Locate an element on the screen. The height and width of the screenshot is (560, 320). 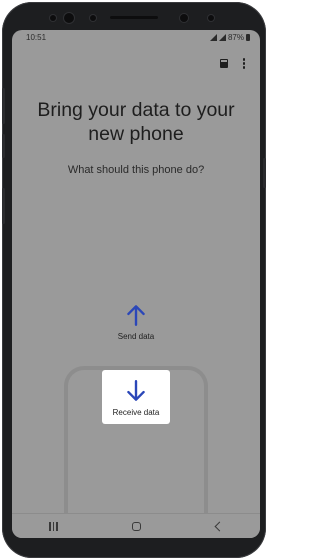
status-time: 10:51 is located at coordinates (36, 37).